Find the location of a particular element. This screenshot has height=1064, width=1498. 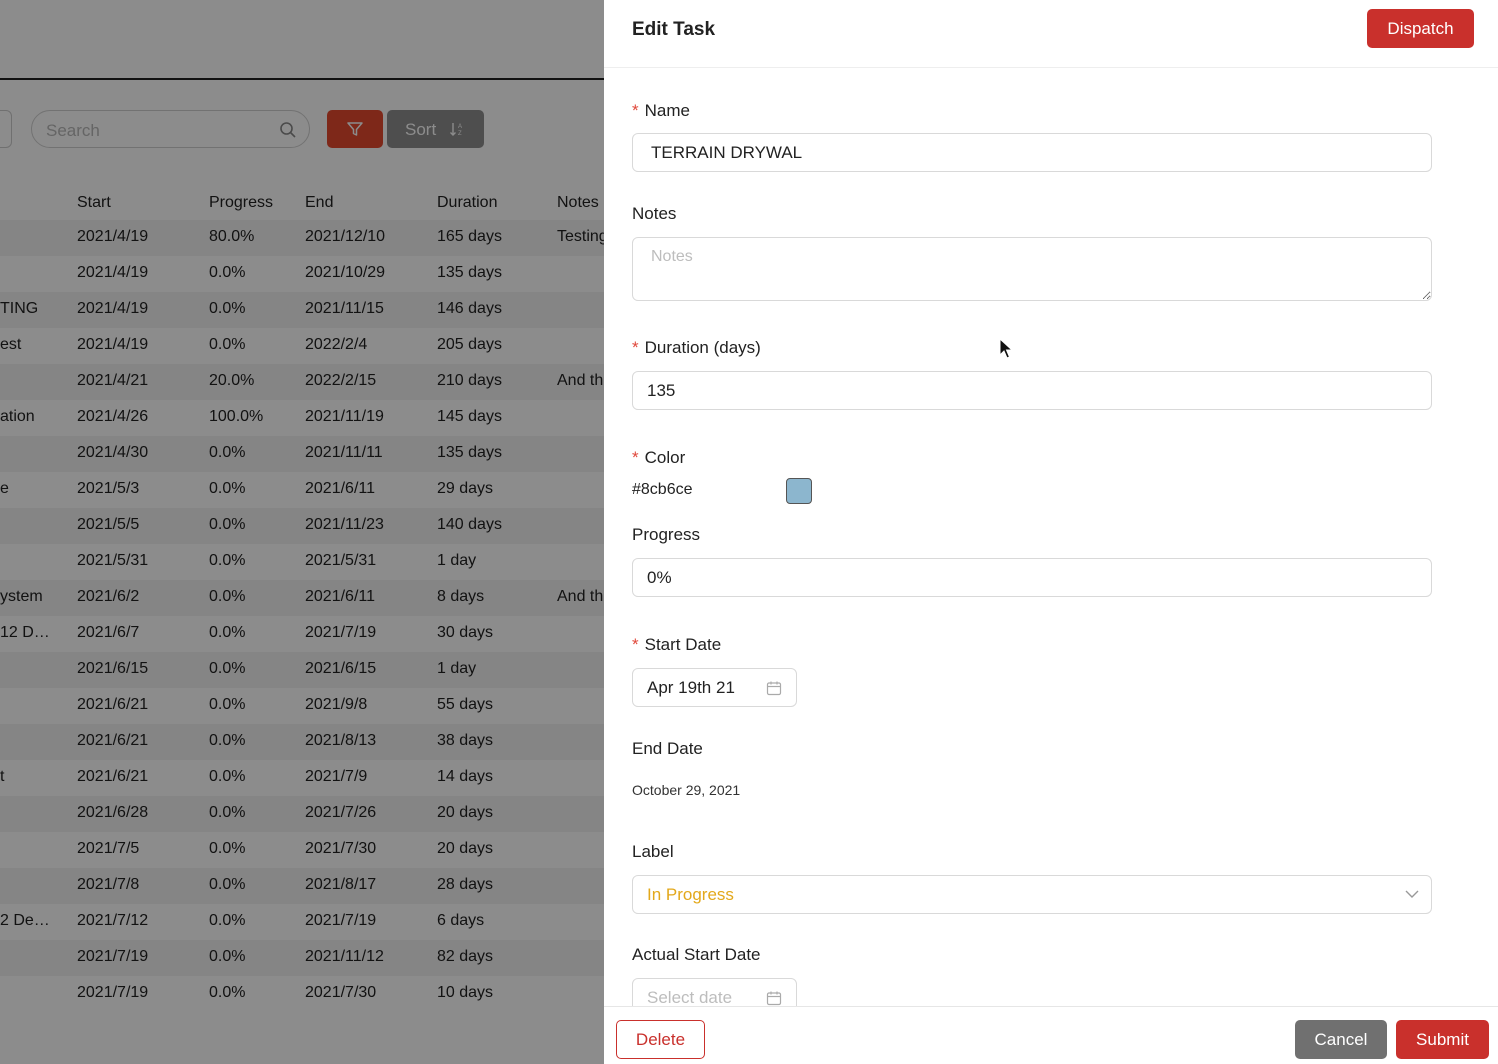

progress-input: 0% is located at coordinates (1032, 577).